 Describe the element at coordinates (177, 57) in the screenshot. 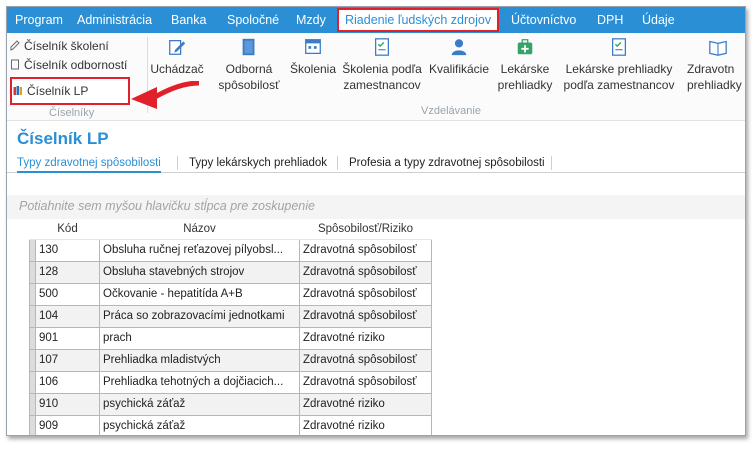

I see `uchadzac-button: Uchádzač` at that location.